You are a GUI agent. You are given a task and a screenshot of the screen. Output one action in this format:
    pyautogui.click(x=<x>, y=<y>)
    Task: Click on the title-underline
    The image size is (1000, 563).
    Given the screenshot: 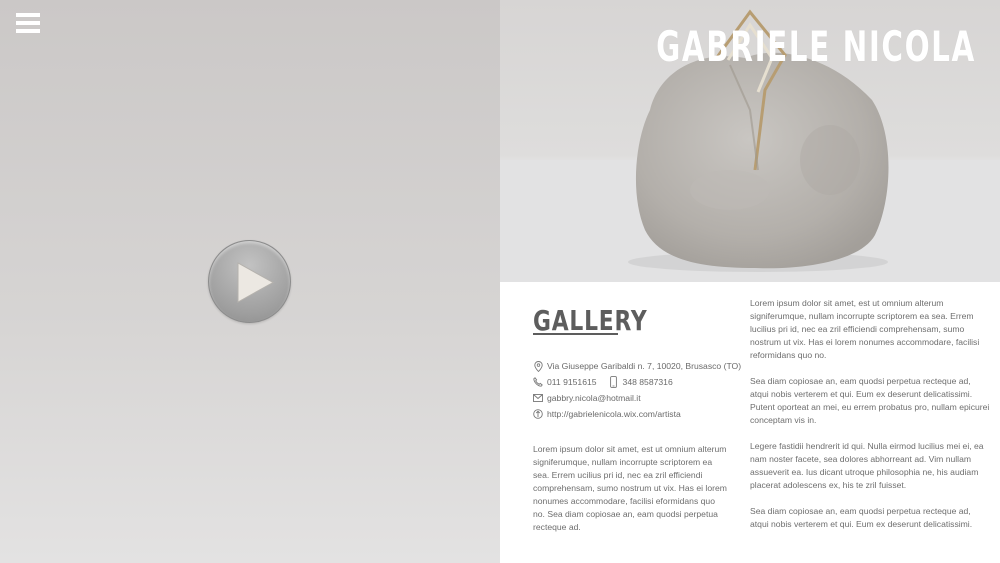 What is the action you would take?
    pyautogui.click(x=575, y=334)
    